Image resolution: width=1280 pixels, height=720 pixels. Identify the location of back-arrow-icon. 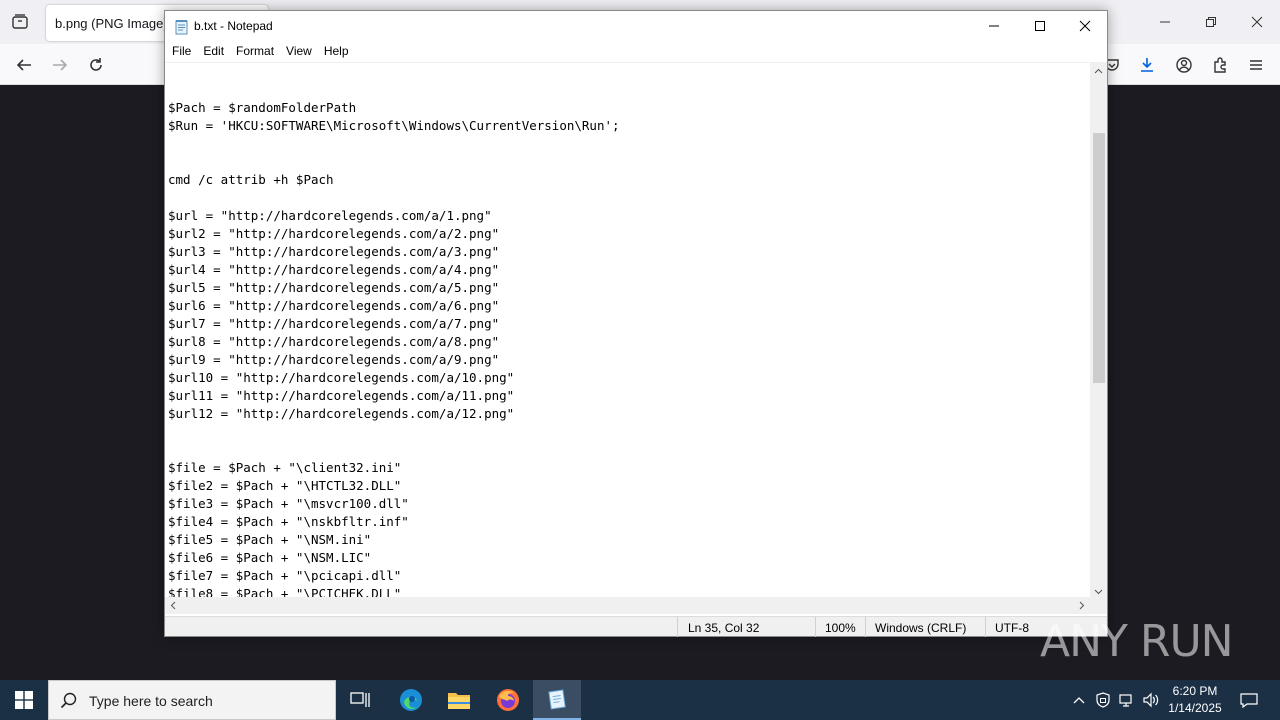
(24, 65).